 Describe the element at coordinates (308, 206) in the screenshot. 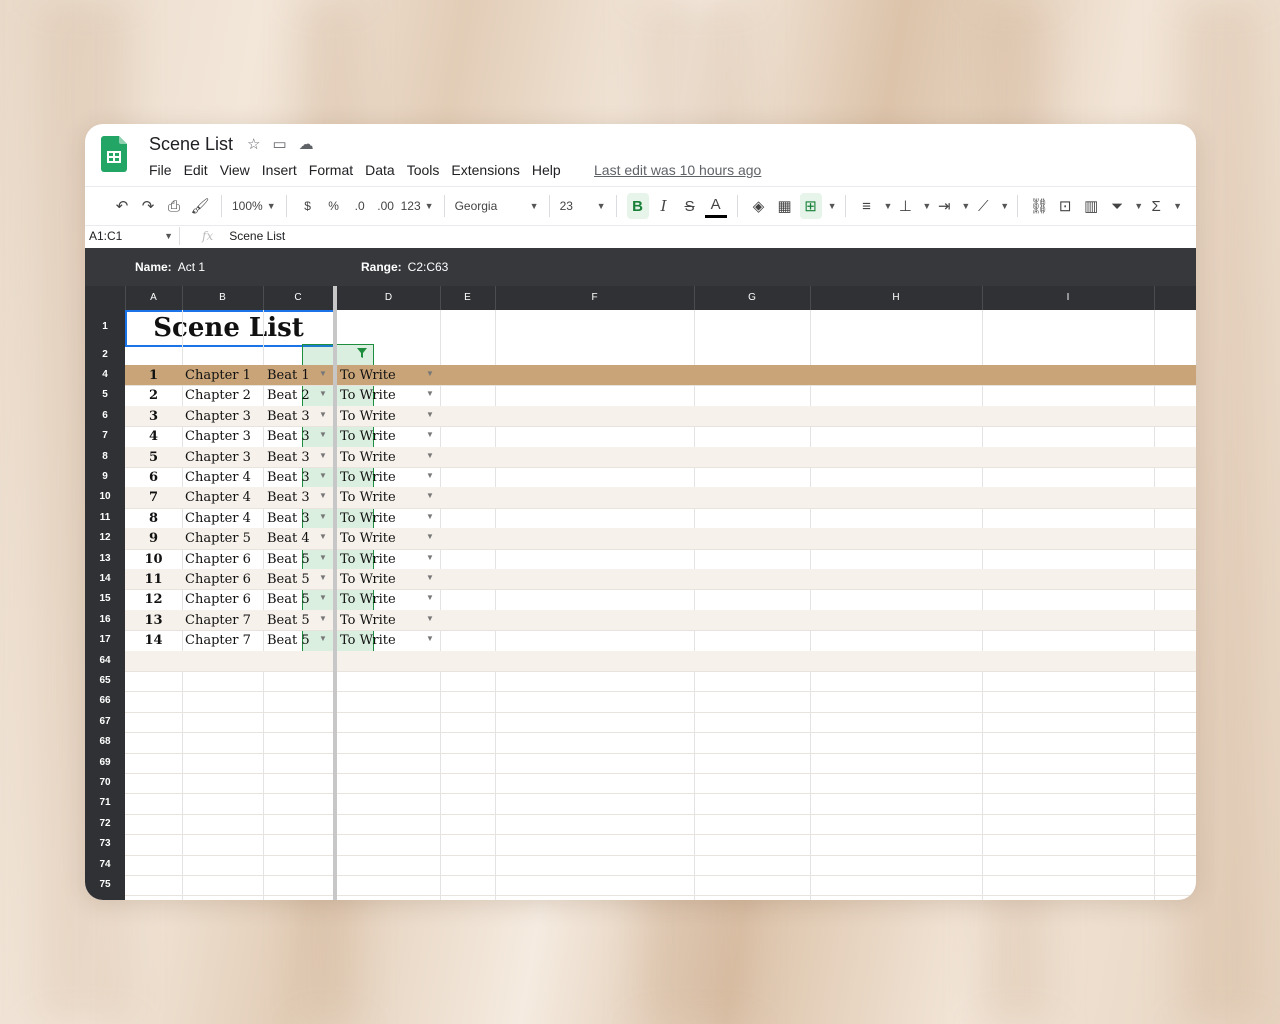

I see `currency-format-button: $` at that location.